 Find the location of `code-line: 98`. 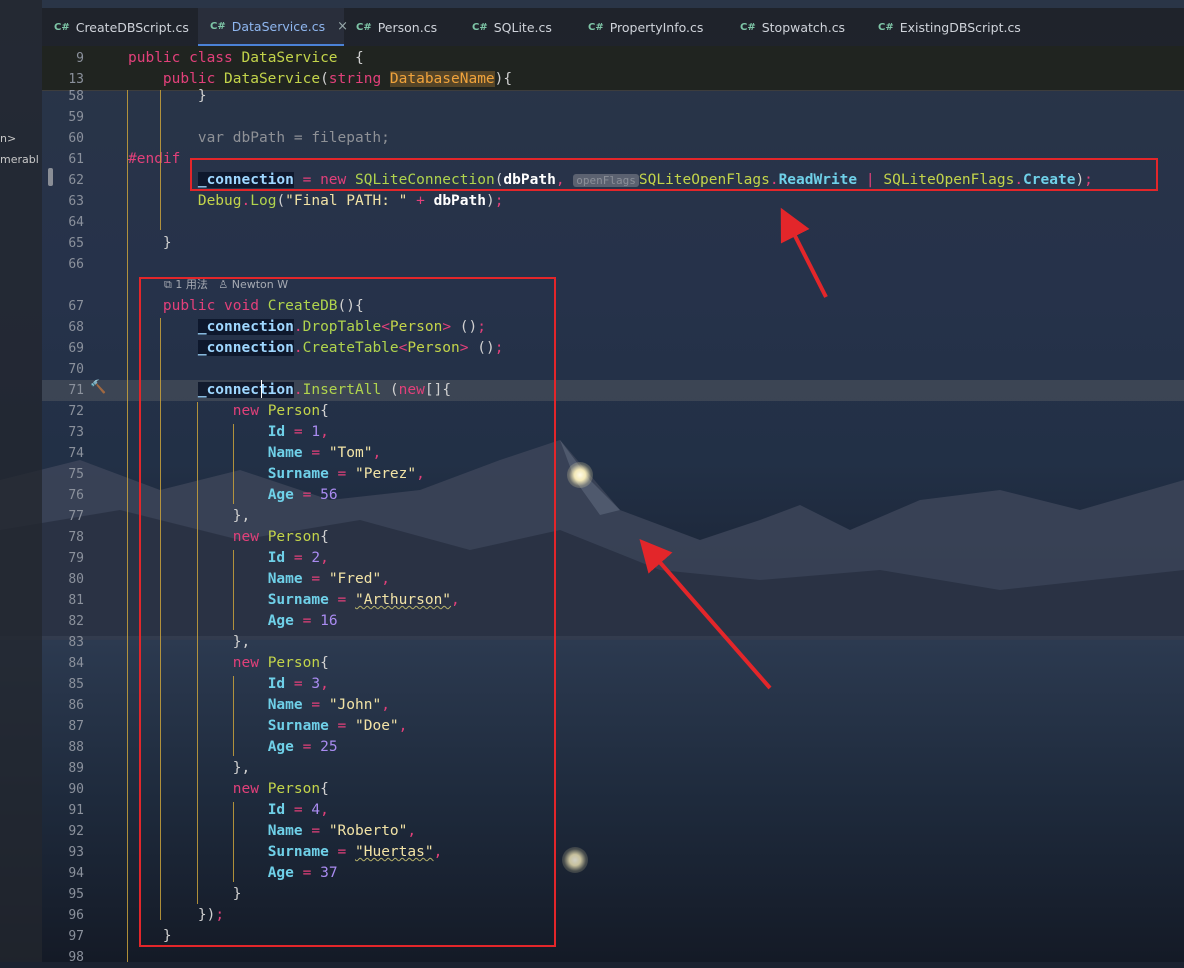

code-line: 98 is located at coordinates (613, 957).